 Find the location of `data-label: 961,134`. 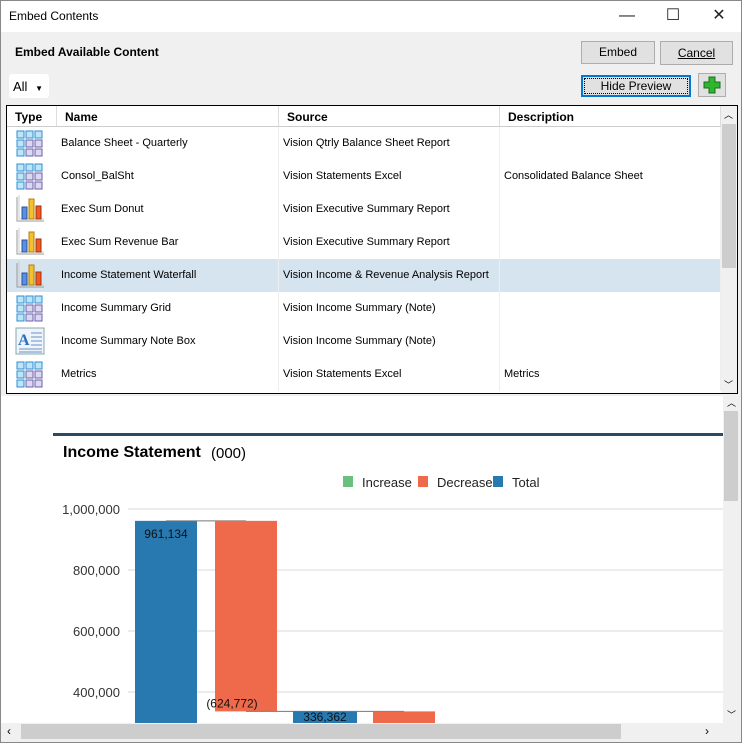

data-label: 961,134 is located at coordinates (166, 534).